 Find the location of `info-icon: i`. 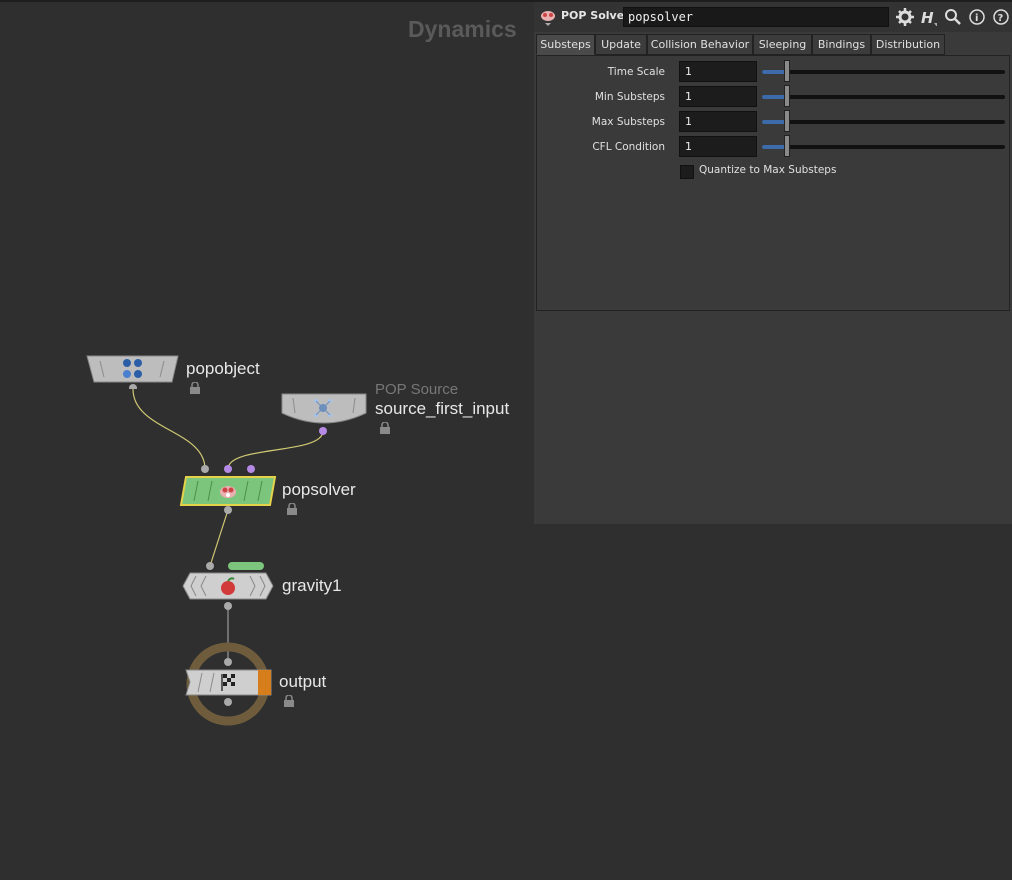

info-icon: i is located at coordinates (977, 17).